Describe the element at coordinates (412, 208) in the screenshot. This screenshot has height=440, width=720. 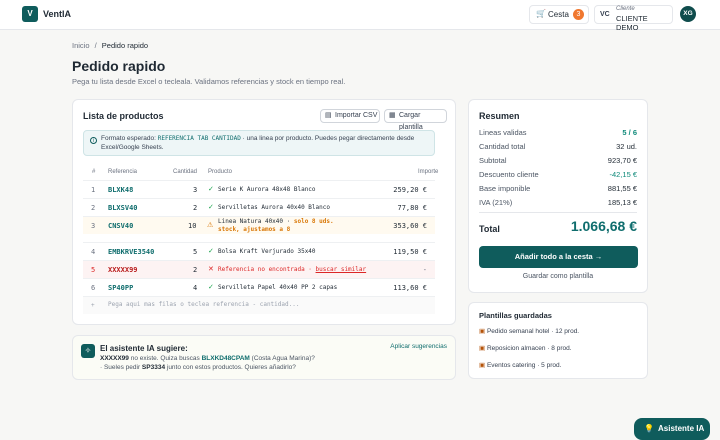
I see `row-amount: 77,80 €` at that location.